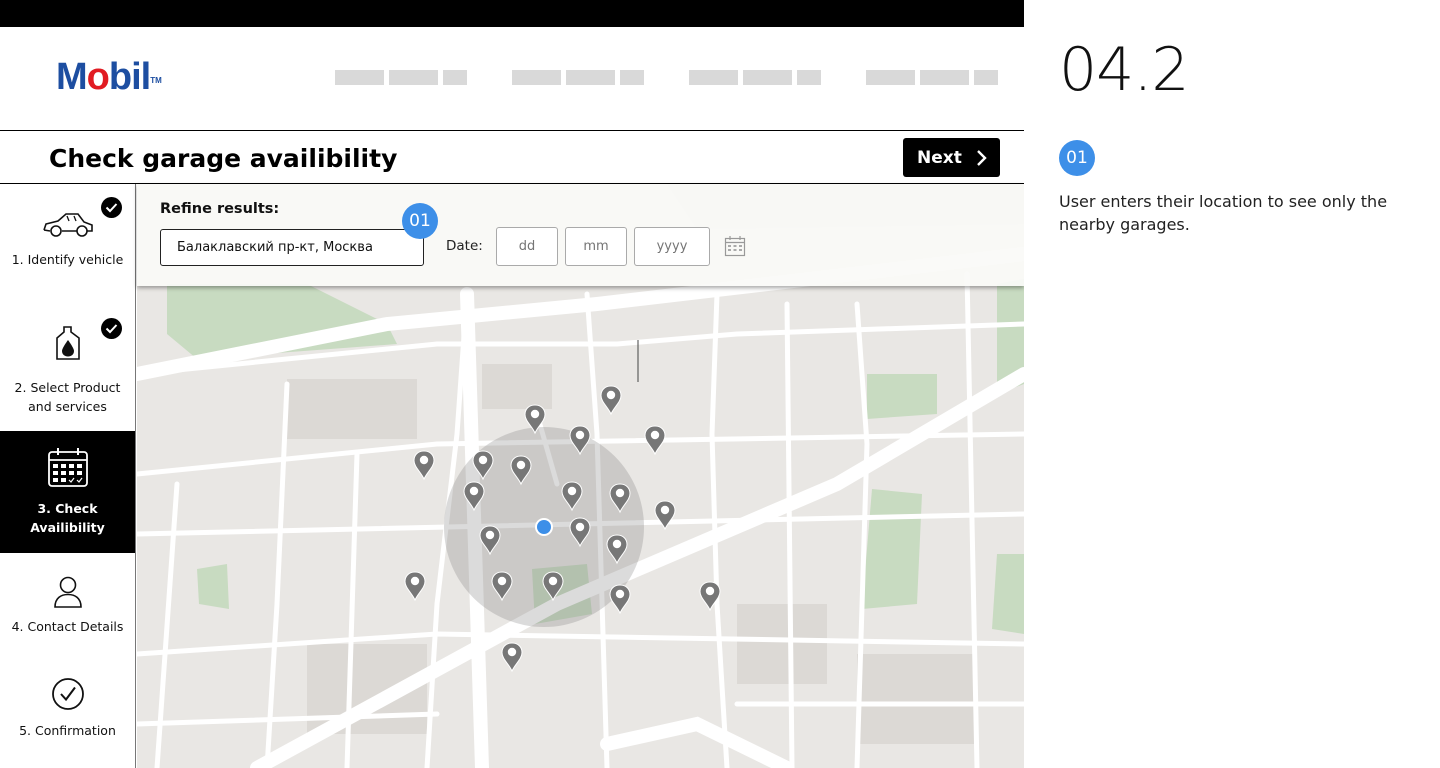 Image resolution: width=1440 pixels, height=768 pixels. I want to click on step-check-availability: 3. Check Availibility, so click(67, 492).